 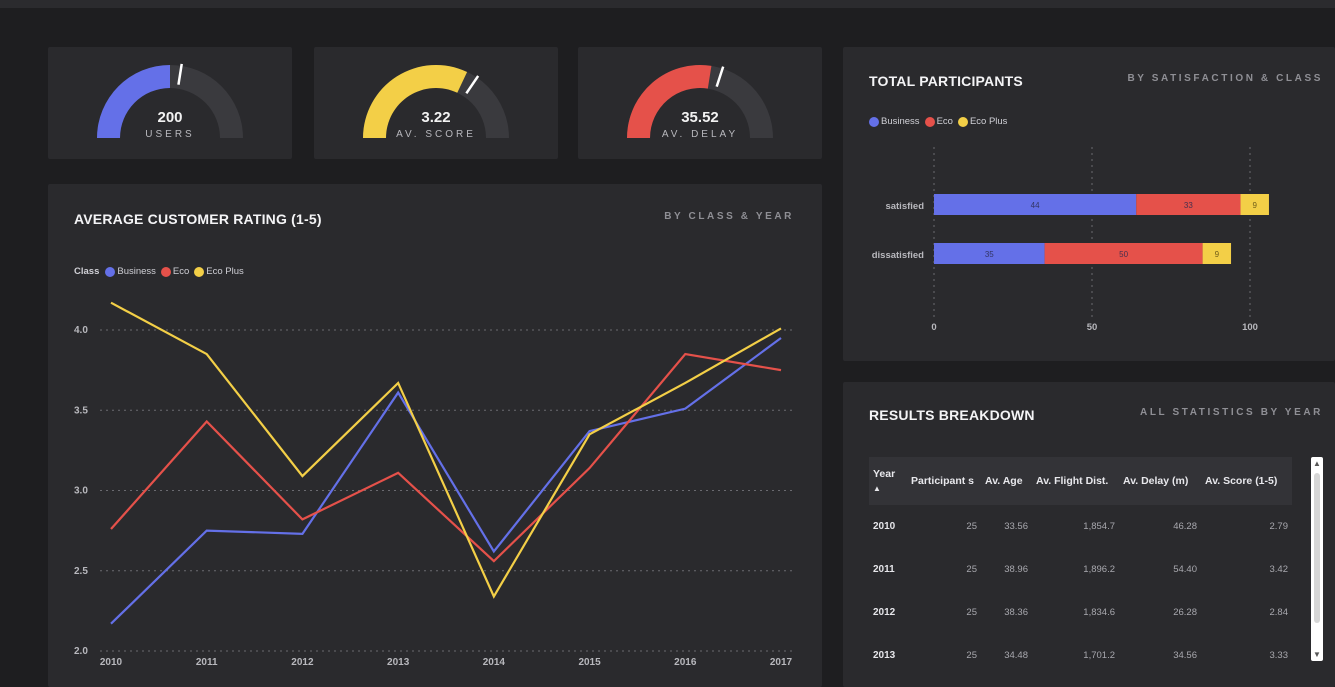 I want to click on cell-av-age: 34.48, so click(x=1016, y=655).